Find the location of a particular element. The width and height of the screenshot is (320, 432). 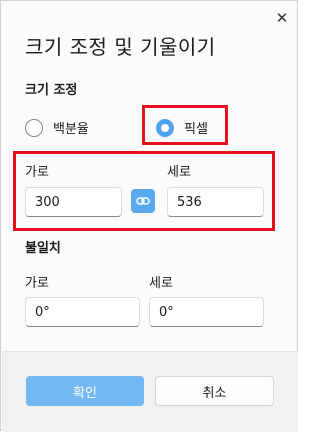

close-icon: ✕ is located at coordinates (282, 18).